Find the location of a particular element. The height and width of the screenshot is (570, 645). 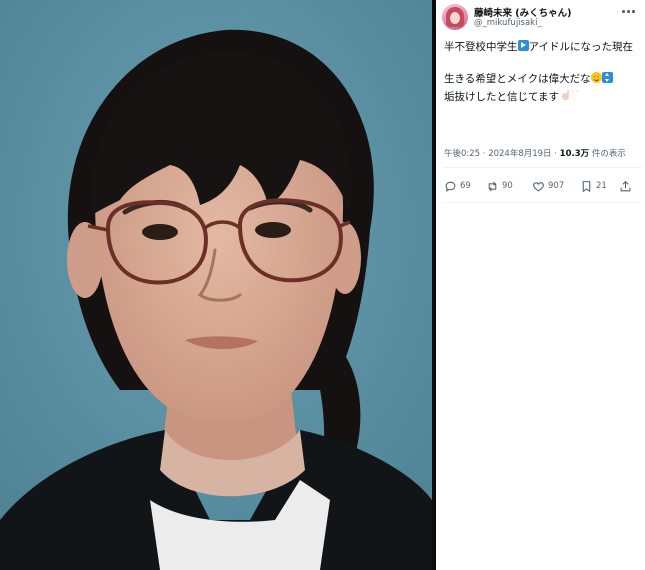

tweet-text-segment: 垢抜けしたと信じてます is located at coordinates (501, 97).